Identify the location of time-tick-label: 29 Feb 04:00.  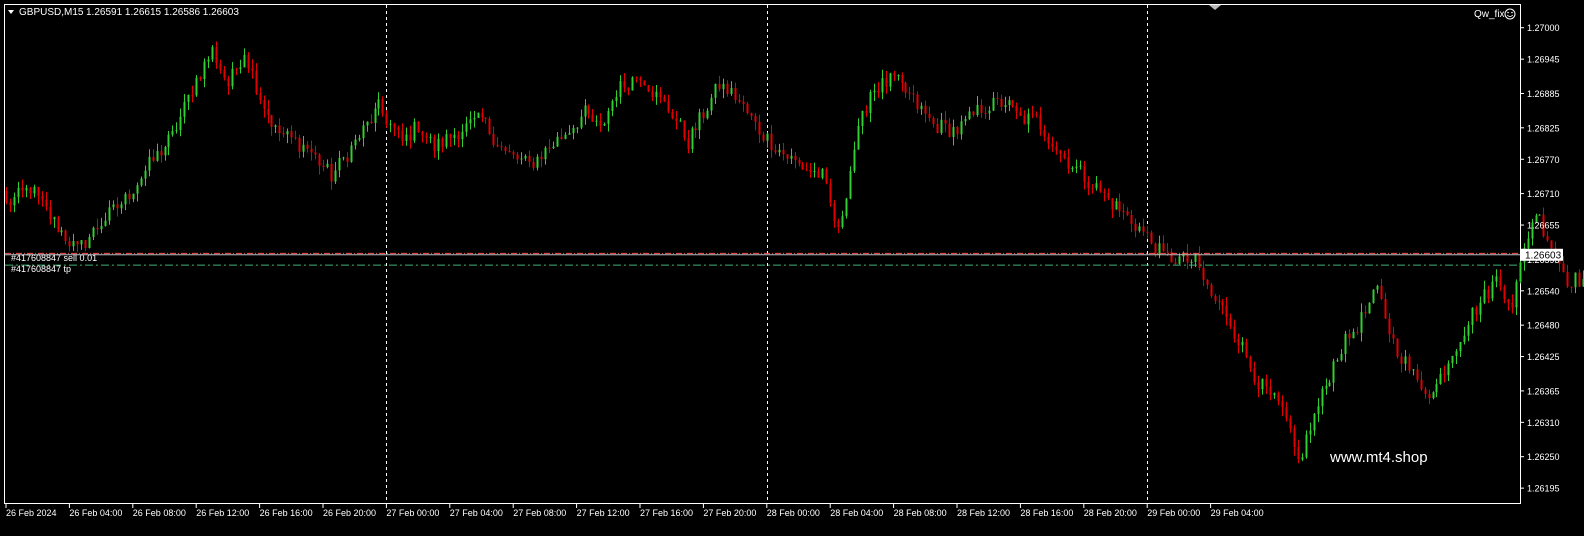
(1237, 513).